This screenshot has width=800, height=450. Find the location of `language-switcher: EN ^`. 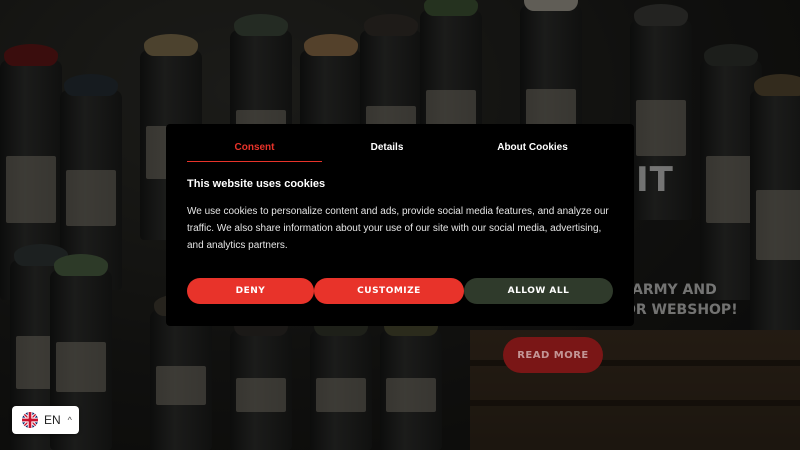

language-switcher: EN ^ is located at coordinates (45, 420).